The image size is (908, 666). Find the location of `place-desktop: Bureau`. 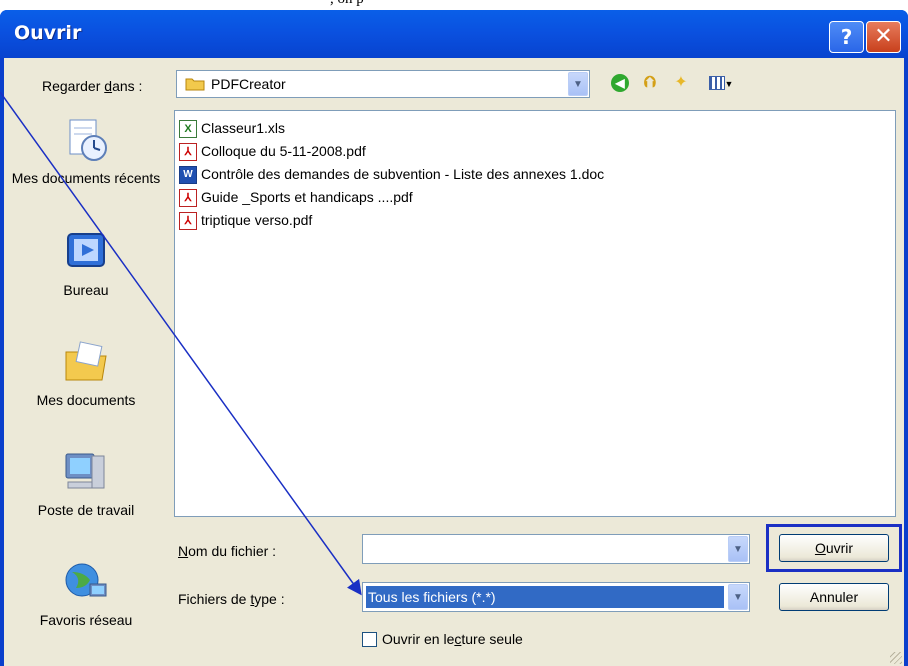

place-desktop: Bureau is located at coordinates (86, 264).